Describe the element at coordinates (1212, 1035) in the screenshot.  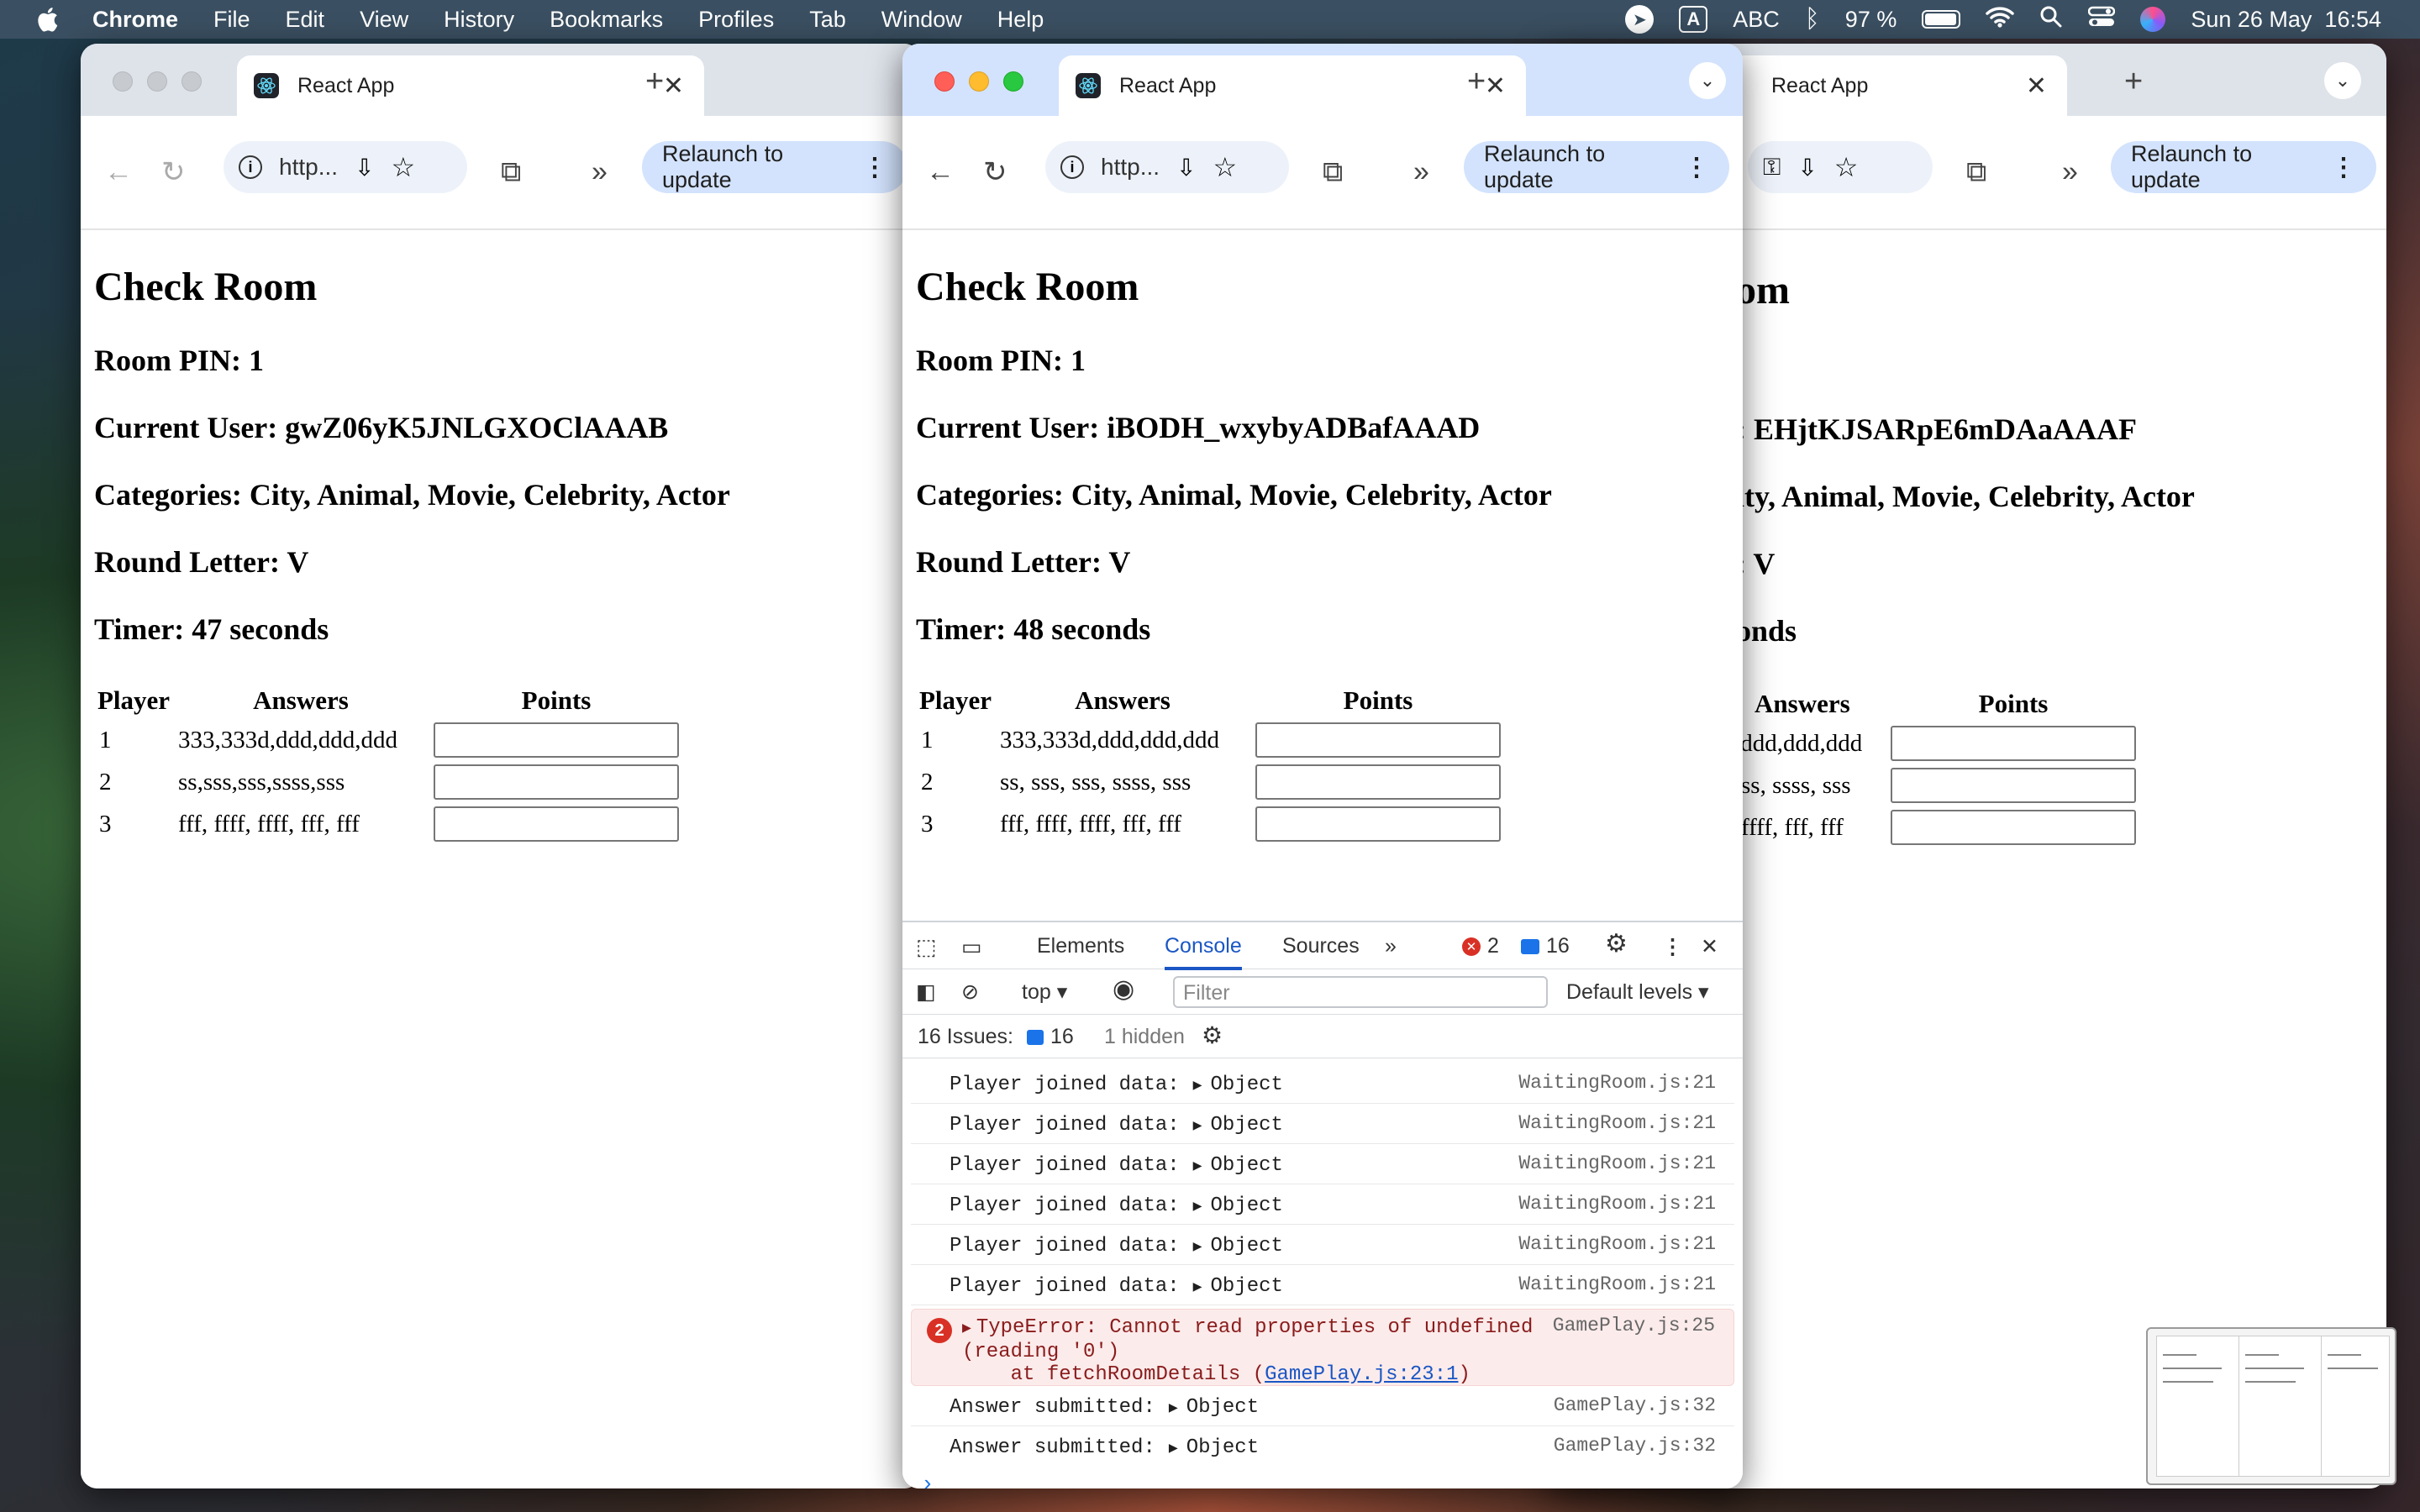
I see `issues-settings-icon: ⚙` at that location.